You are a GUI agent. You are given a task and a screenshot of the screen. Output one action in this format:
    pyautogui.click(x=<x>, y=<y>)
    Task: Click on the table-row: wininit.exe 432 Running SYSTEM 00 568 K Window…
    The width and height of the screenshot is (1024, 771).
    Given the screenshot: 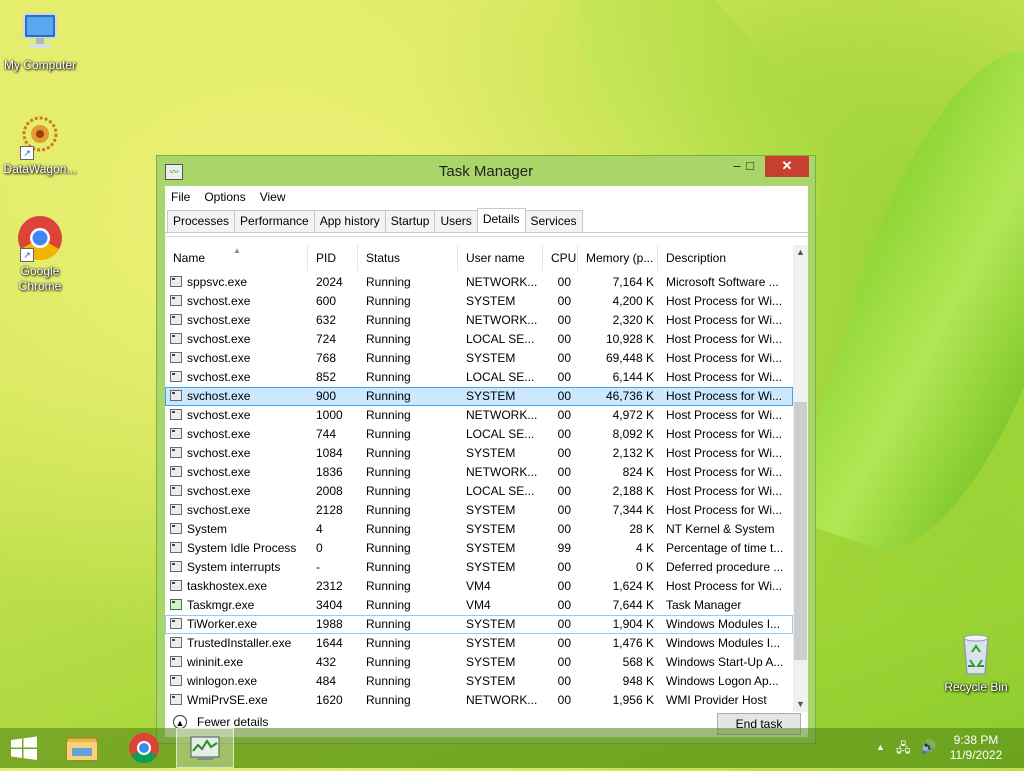 What is the action you would take?
    pyautogui.click(x=479, y=662)
    